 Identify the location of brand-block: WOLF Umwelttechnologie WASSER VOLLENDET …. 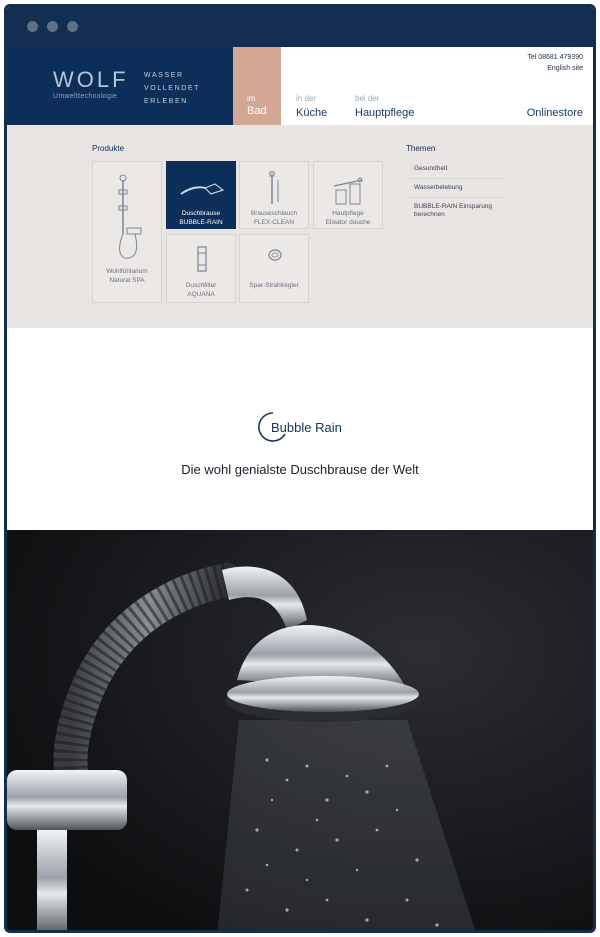
(120, 86).